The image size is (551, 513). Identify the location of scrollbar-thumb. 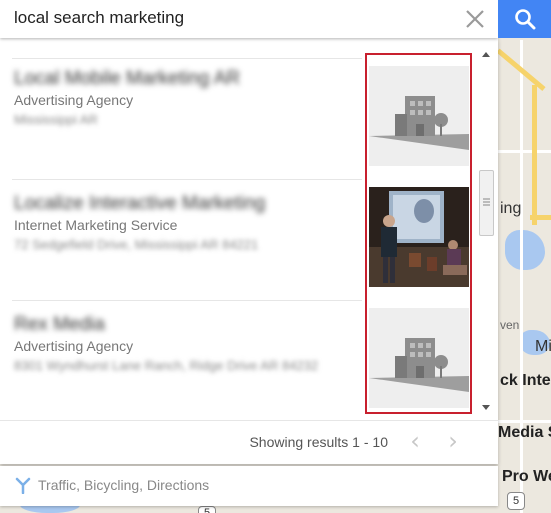
(486, 203).